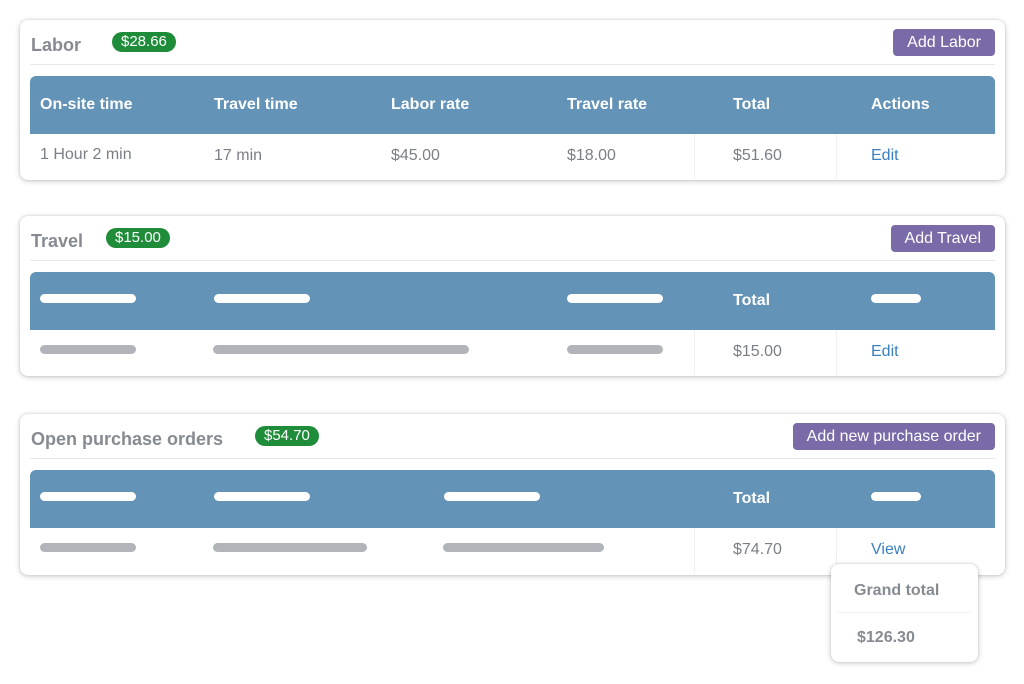 Image resolution: width=1024 pixels, height=684 pixels. Describe the element at coordinates (512, 301) in the screenshot. I see `travel-table-header: Total` at that location.